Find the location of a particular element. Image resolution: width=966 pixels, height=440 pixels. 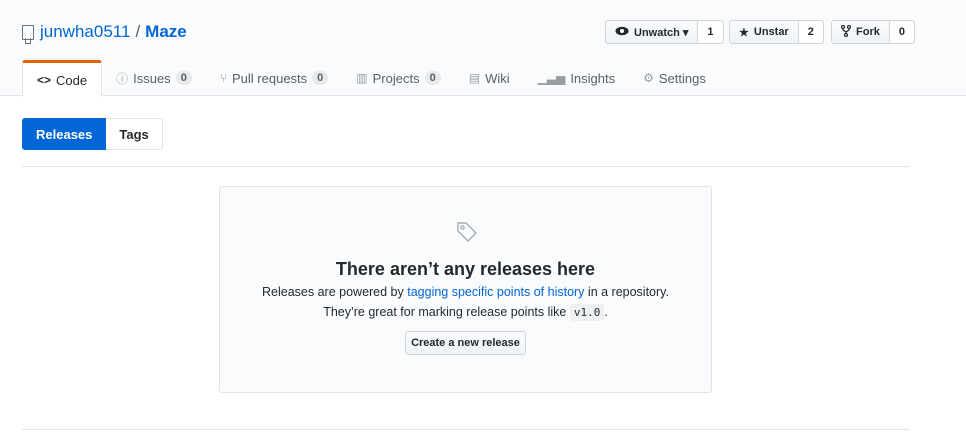

pull-requests-counter: 0 is located at coordinates (320, 78).